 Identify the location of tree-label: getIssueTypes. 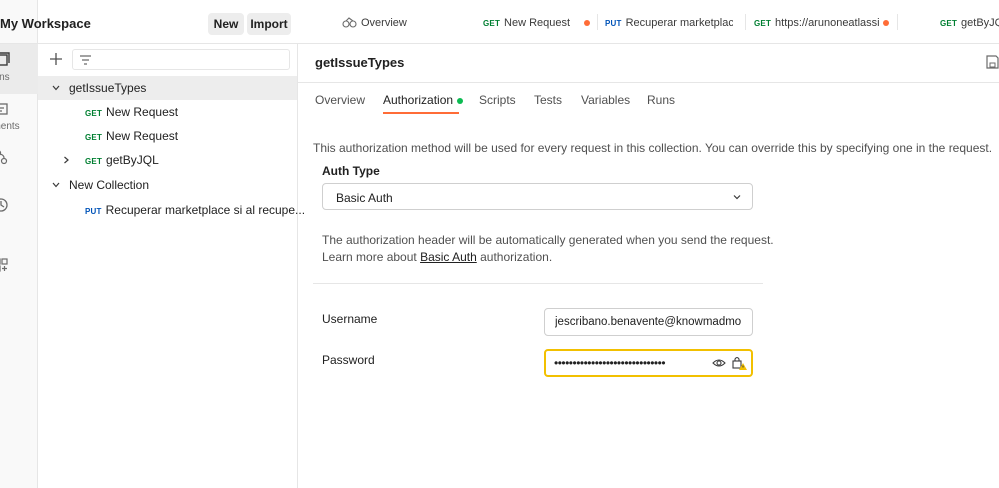
(108, 88).